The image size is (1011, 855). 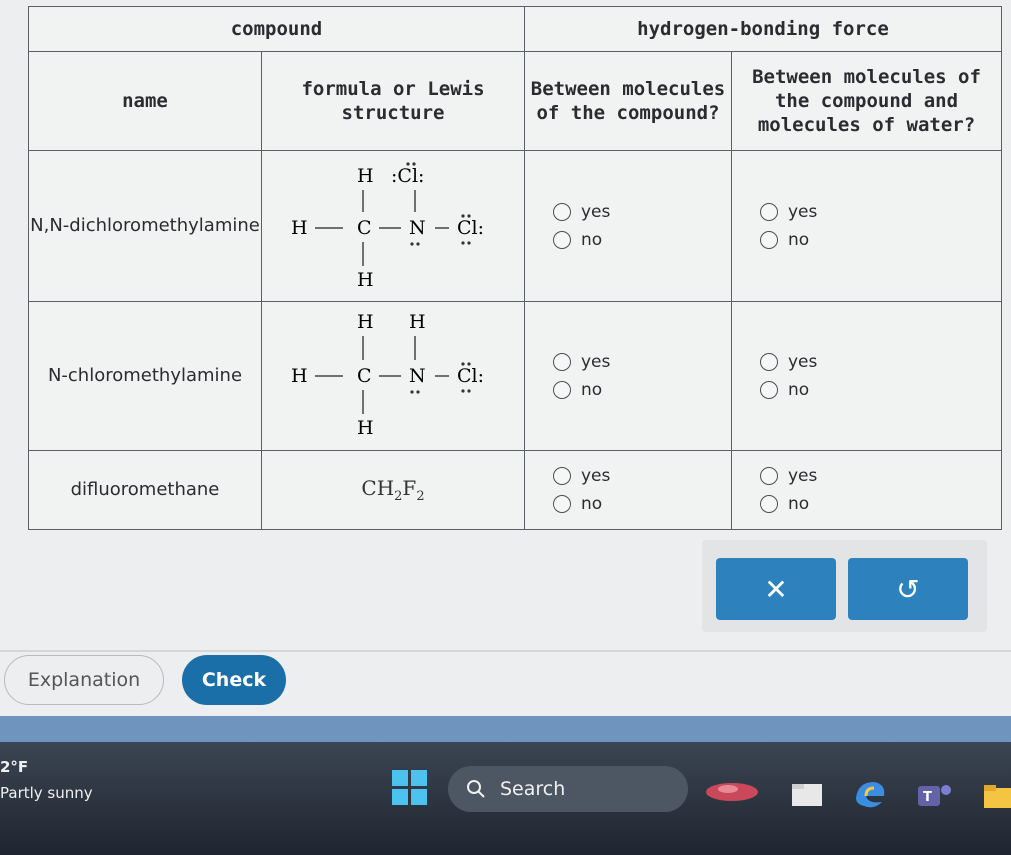 What do you see at coordinates (935, 795) in the screenshot?
I see `teams-icon: T` at bounding box center [935, 795].